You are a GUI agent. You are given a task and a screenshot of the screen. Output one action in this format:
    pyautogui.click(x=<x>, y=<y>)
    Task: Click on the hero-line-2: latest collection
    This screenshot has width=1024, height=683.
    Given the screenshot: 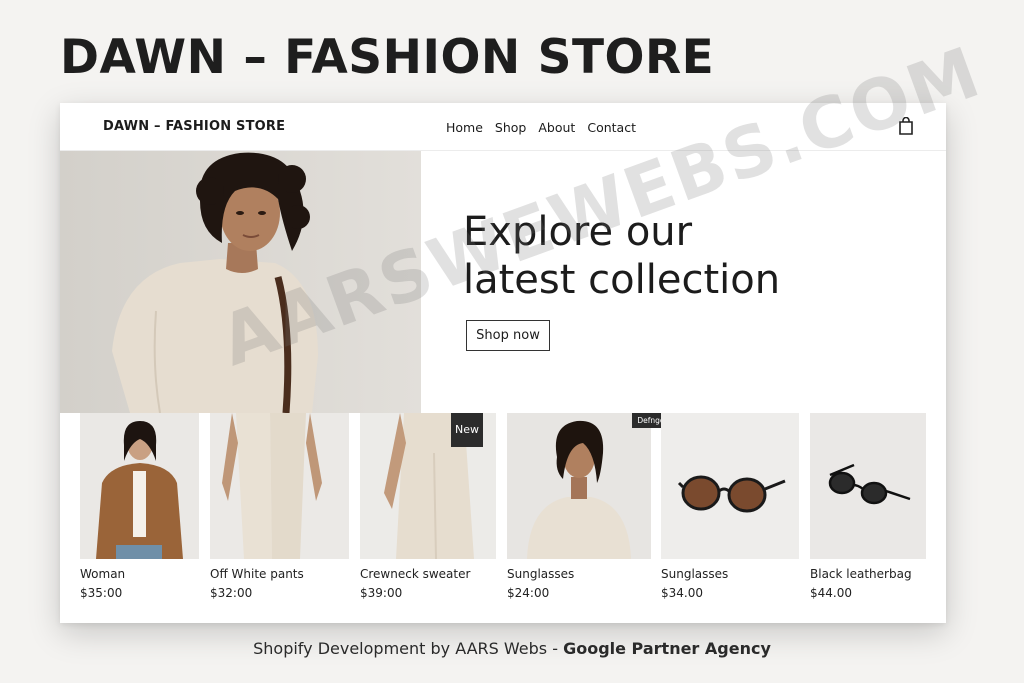 What is the action you would take?
    pyautogui.click(x=622, y=280)
    